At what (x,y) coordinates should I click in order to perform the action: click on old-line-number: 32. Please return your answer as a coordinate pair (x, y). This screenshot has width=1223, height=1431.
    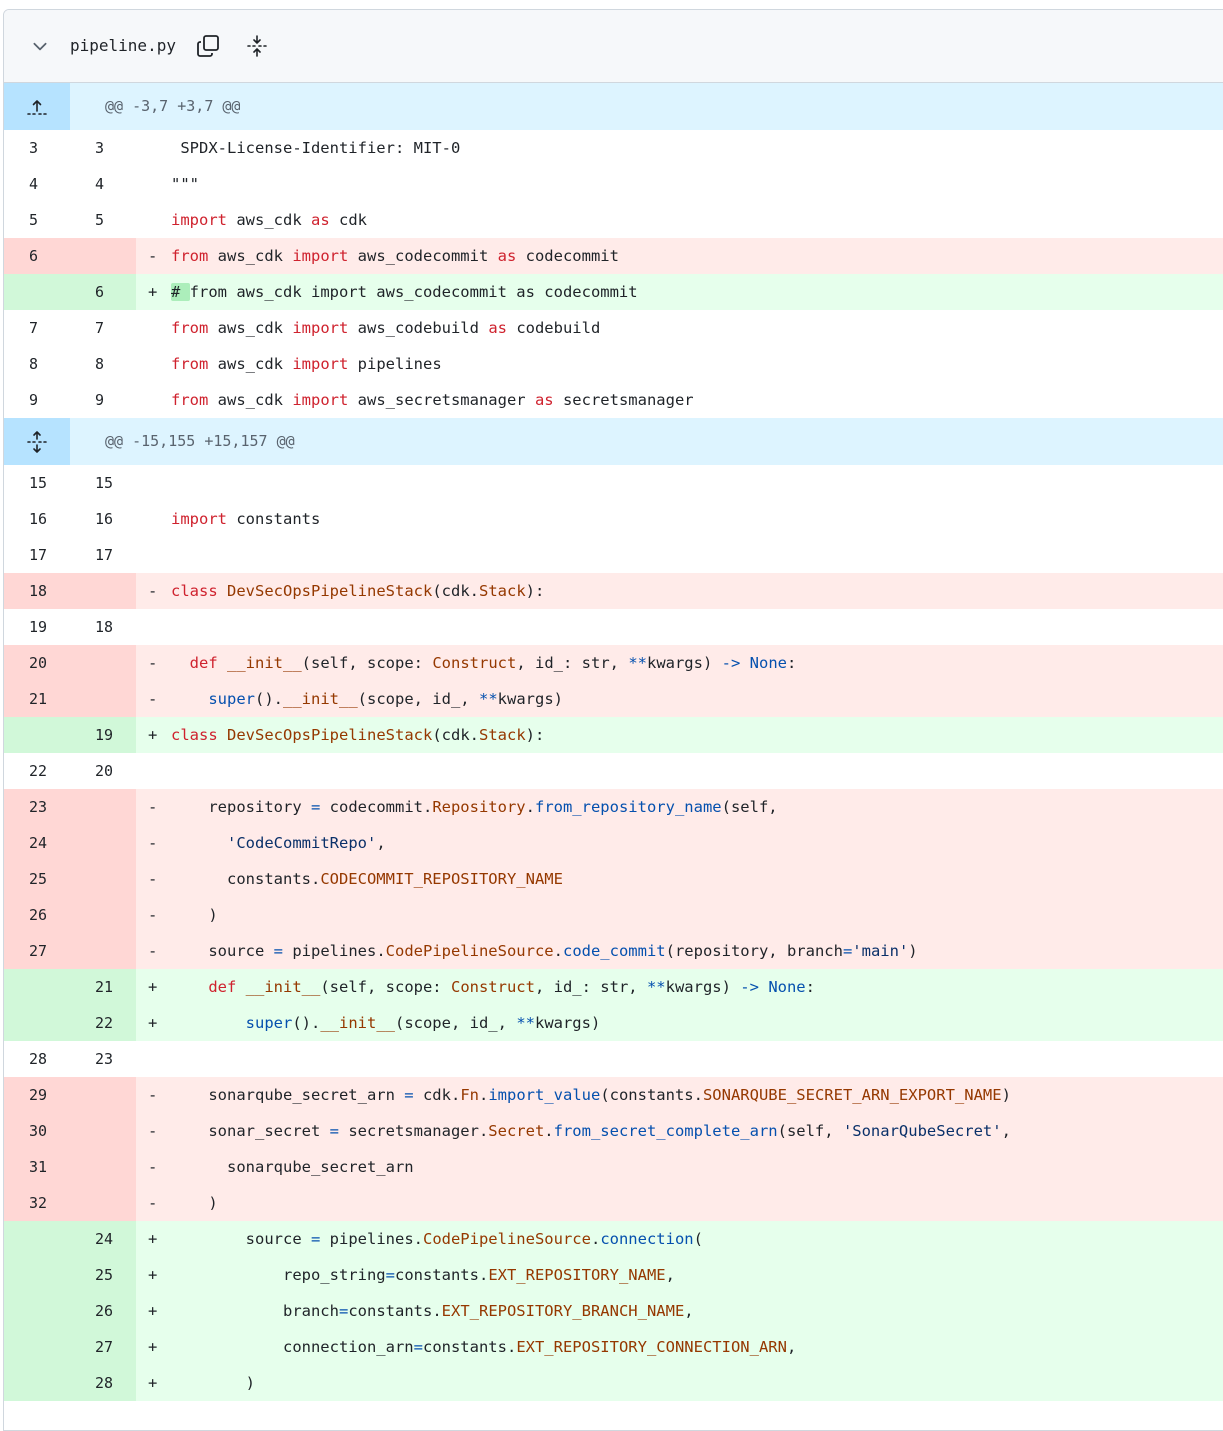
    Looking at the image, I should click on (37, 1203).